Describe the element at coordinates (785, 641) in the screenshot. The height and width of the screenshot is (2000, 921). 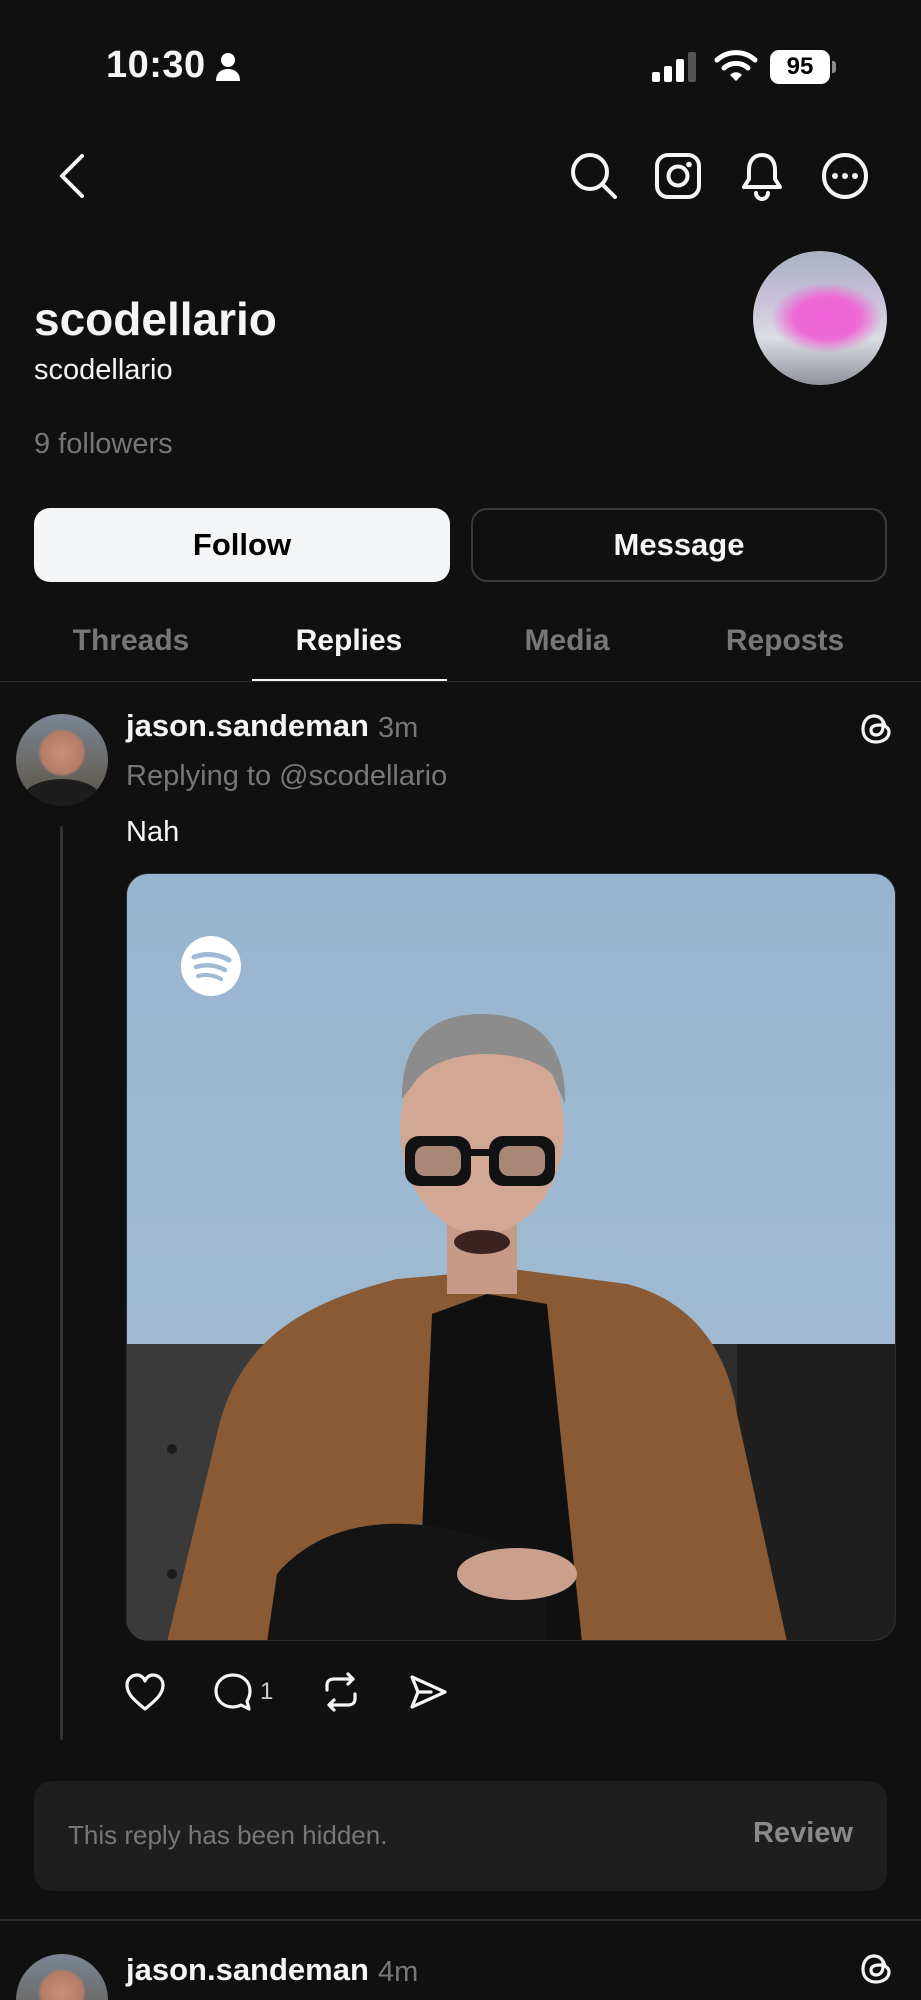
I see `tab-reposts: Reposts` at that location.